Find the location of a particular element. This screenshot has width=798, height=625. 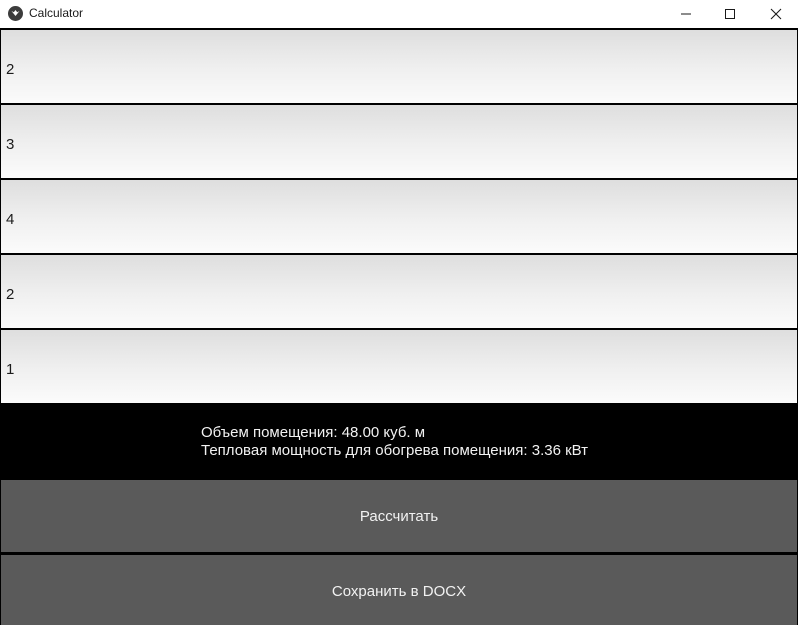

volume-result-text: Объем помещения: 48.00 куб. м is located at coordinates (313, 432).